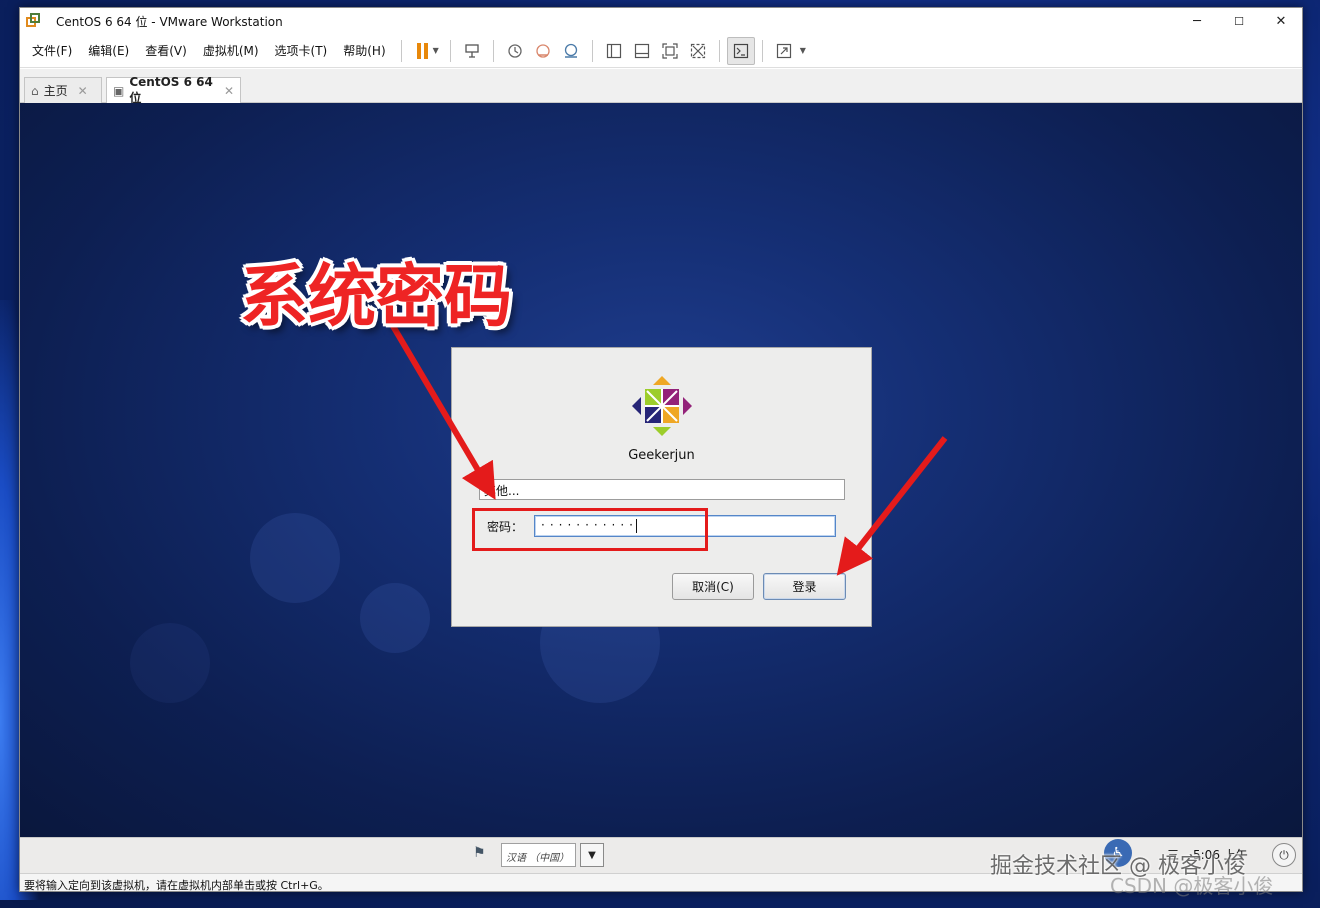  What do you see at coordinates (364, 50) in the screenshot?
I see `menu-help: 帮助(H)` at bounding box center [364, 50].